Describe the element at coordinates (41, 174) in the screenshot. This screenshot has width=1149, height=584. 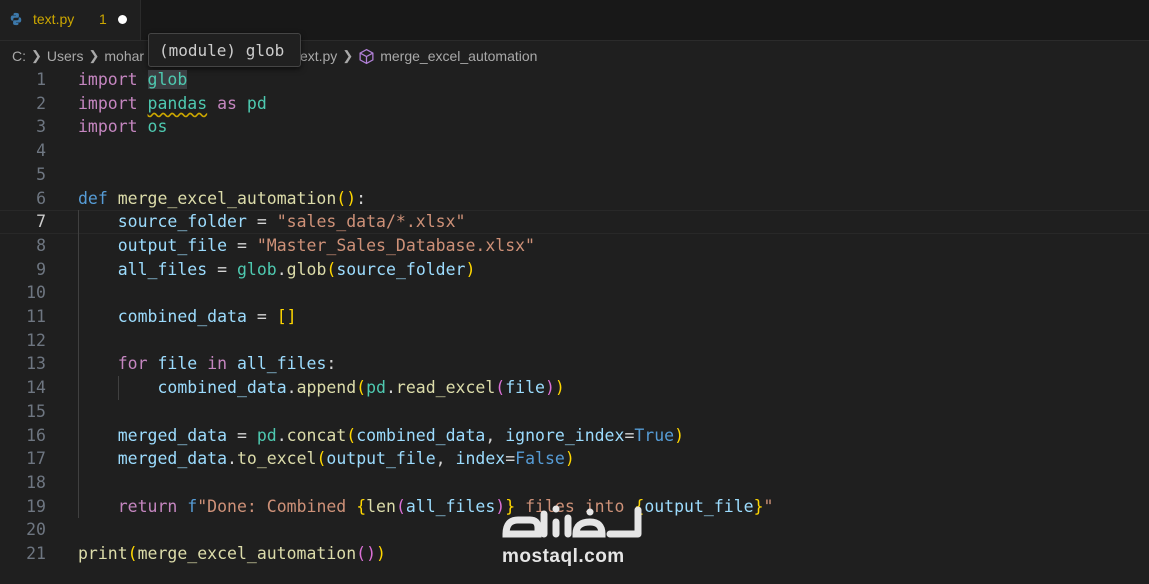
I see `line-number: 5` at that location.